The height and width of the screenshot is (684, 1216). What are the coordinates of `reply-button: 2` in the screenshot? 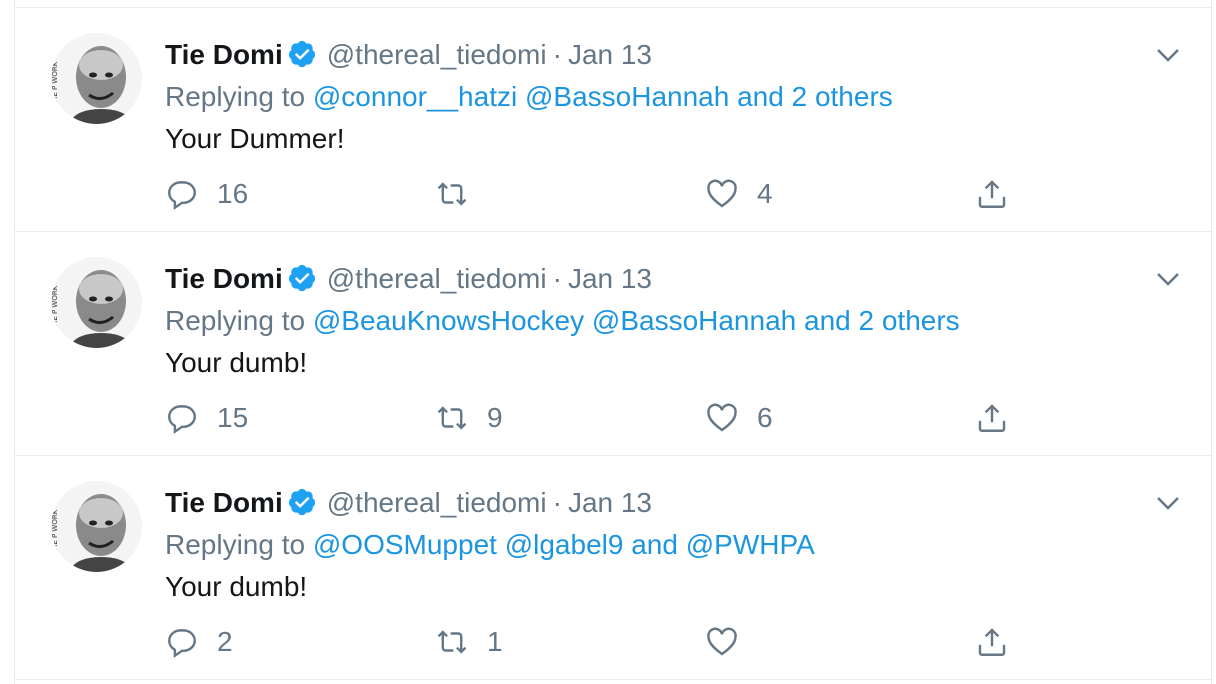 It's located at (199, 642).